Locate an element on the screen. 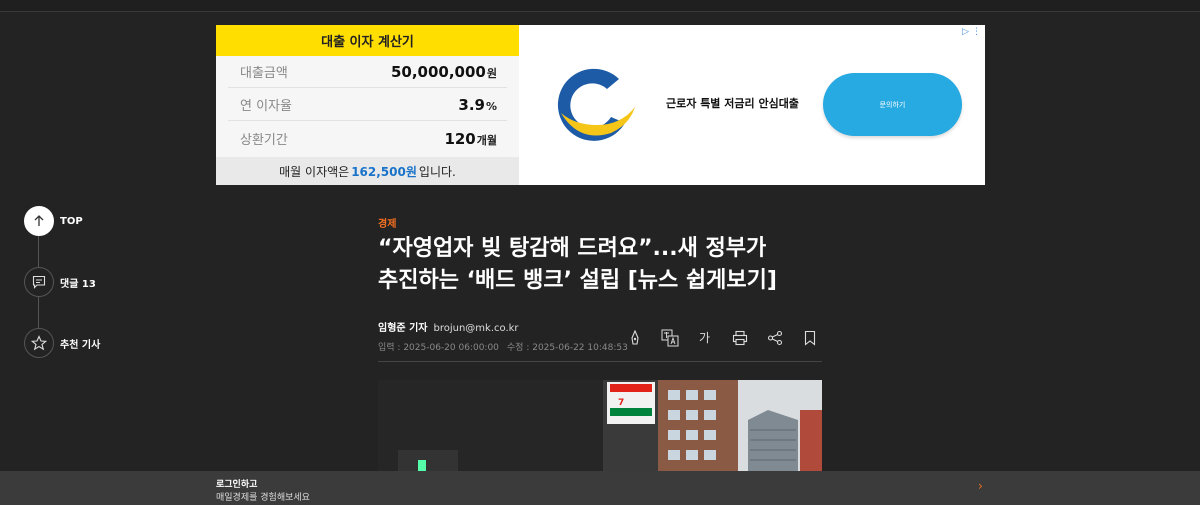 The width and height of the screenshot is (1200, 505). highlighter-icon is located at coordinates (634, 337).